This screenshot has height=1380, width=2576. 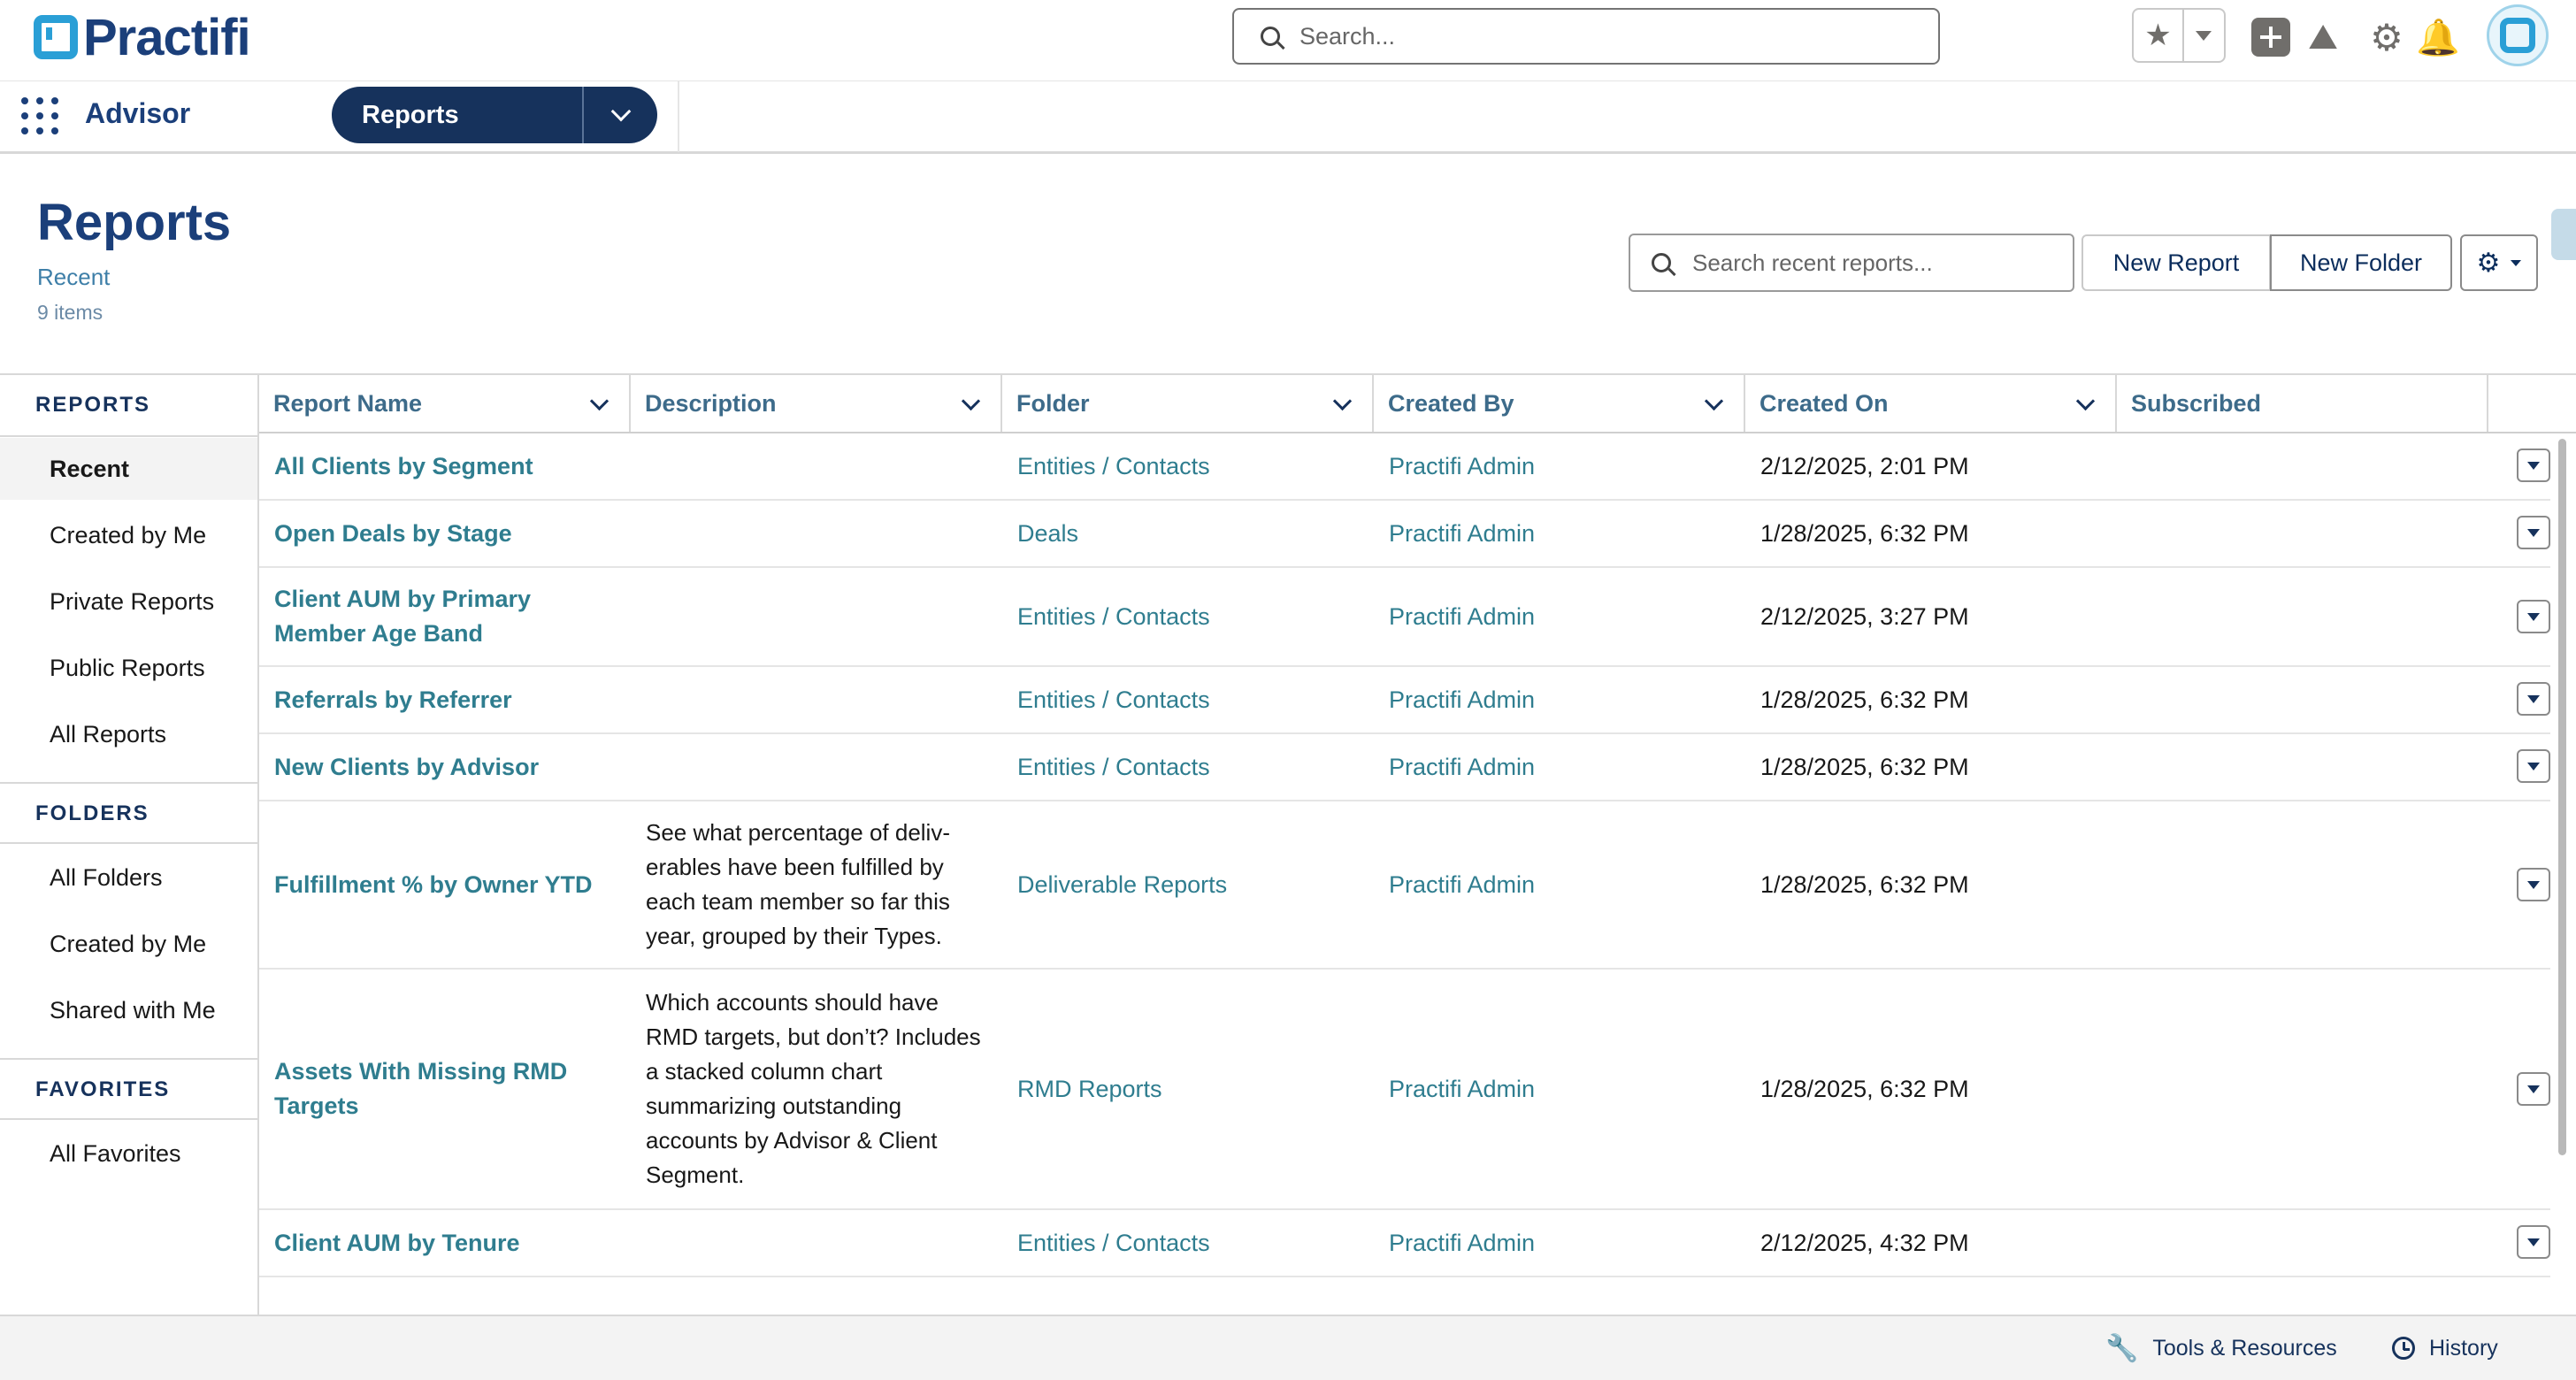 What do you see at coordinates (128, 535) in the screenshot?
I see `sidebar-item-created-by-me: Created by Me` at bounding box center [128, 535].